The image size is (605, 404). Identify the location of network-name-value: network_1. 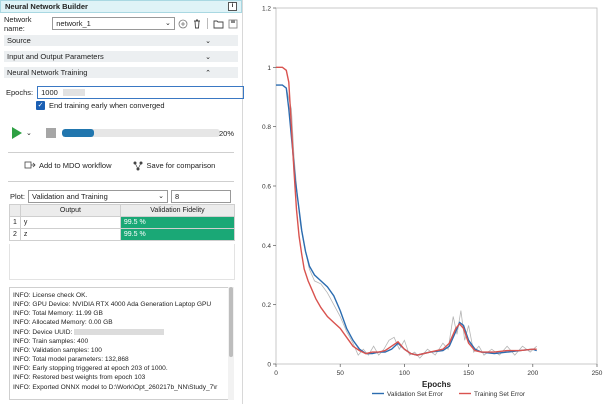
(73, 23).